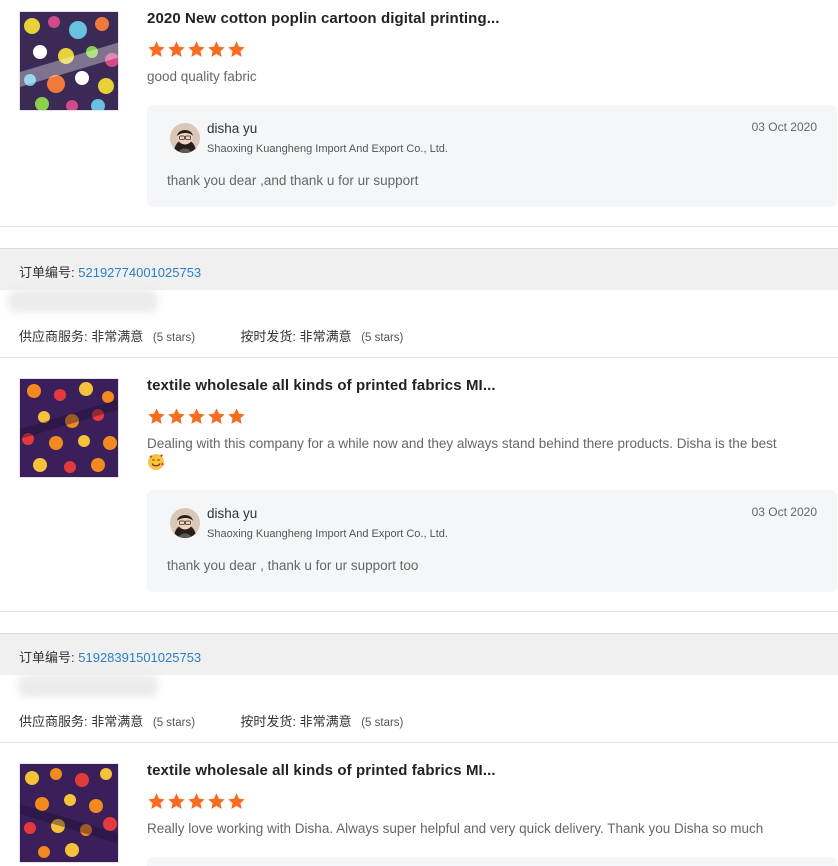  Describe the element at coordinates (156, 462) in the screenshot. I see `smiling-face-with-hearts-icon` at that location.